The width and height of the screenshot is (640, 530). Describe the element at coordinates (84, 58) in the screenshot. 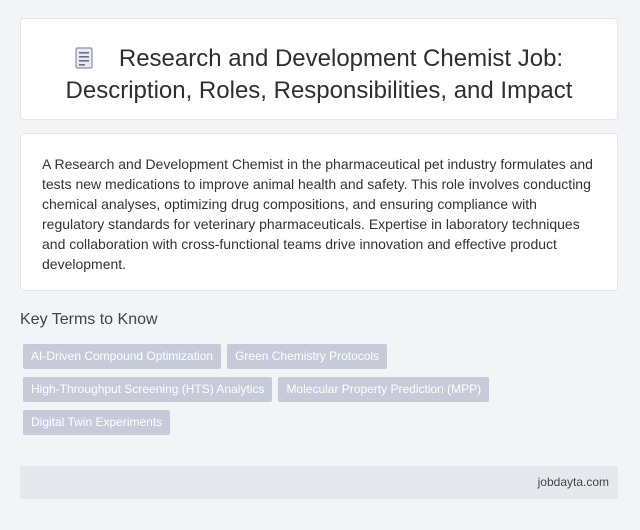

I see `document-icon` at that location.